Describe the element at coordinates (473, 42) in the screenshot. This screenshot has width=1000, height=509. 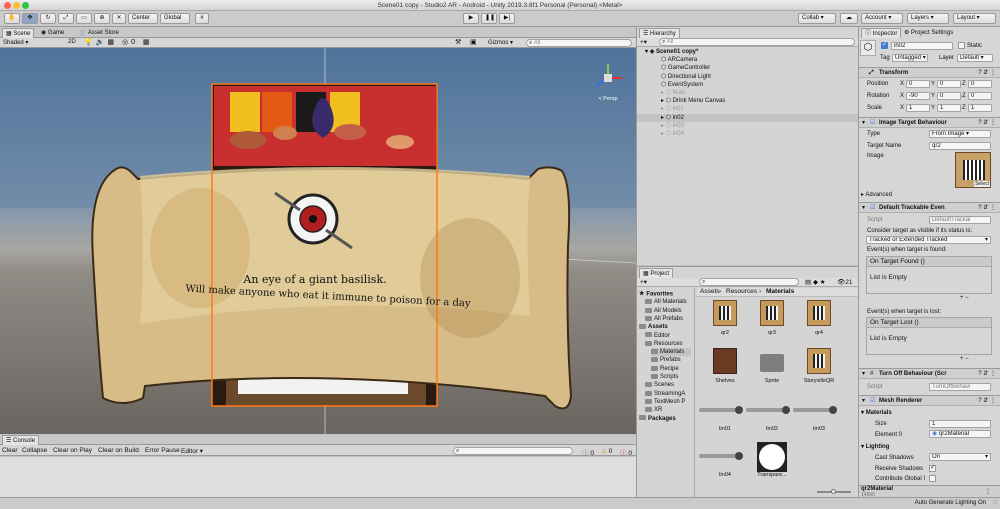
I see `camera-icon: ▣` at that location.